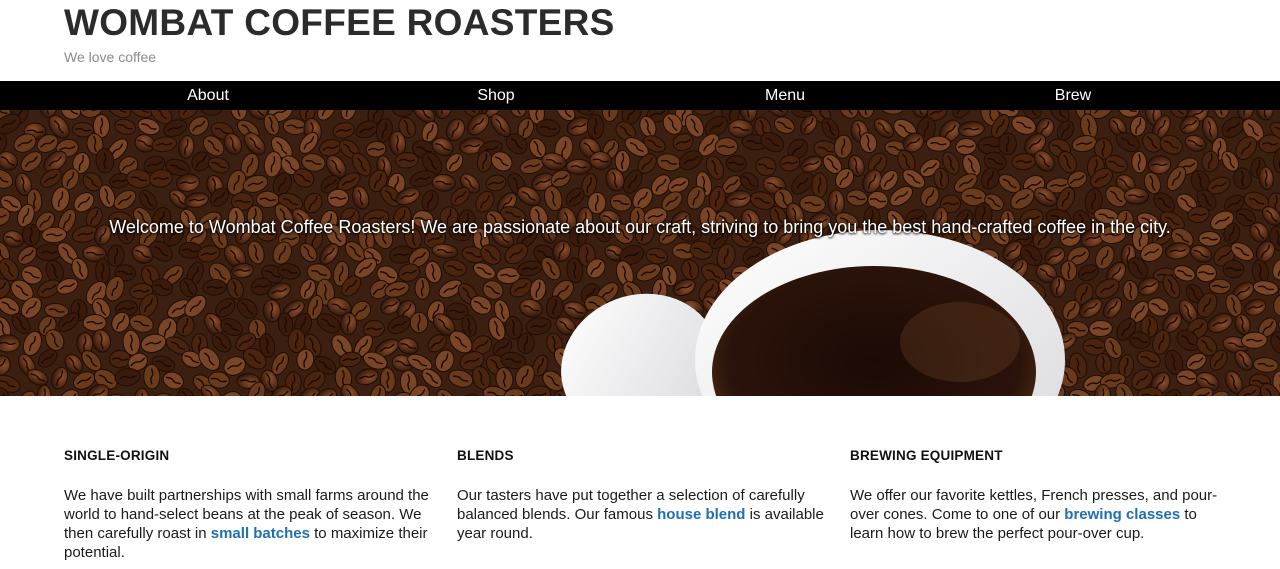 Image resolution: width=1280 pixels, height=569 pixels. What do you see at coordinates (485, 455) in the screenshot?
I see `feature-heading: BLENDS` at bounding box center [485, 455].